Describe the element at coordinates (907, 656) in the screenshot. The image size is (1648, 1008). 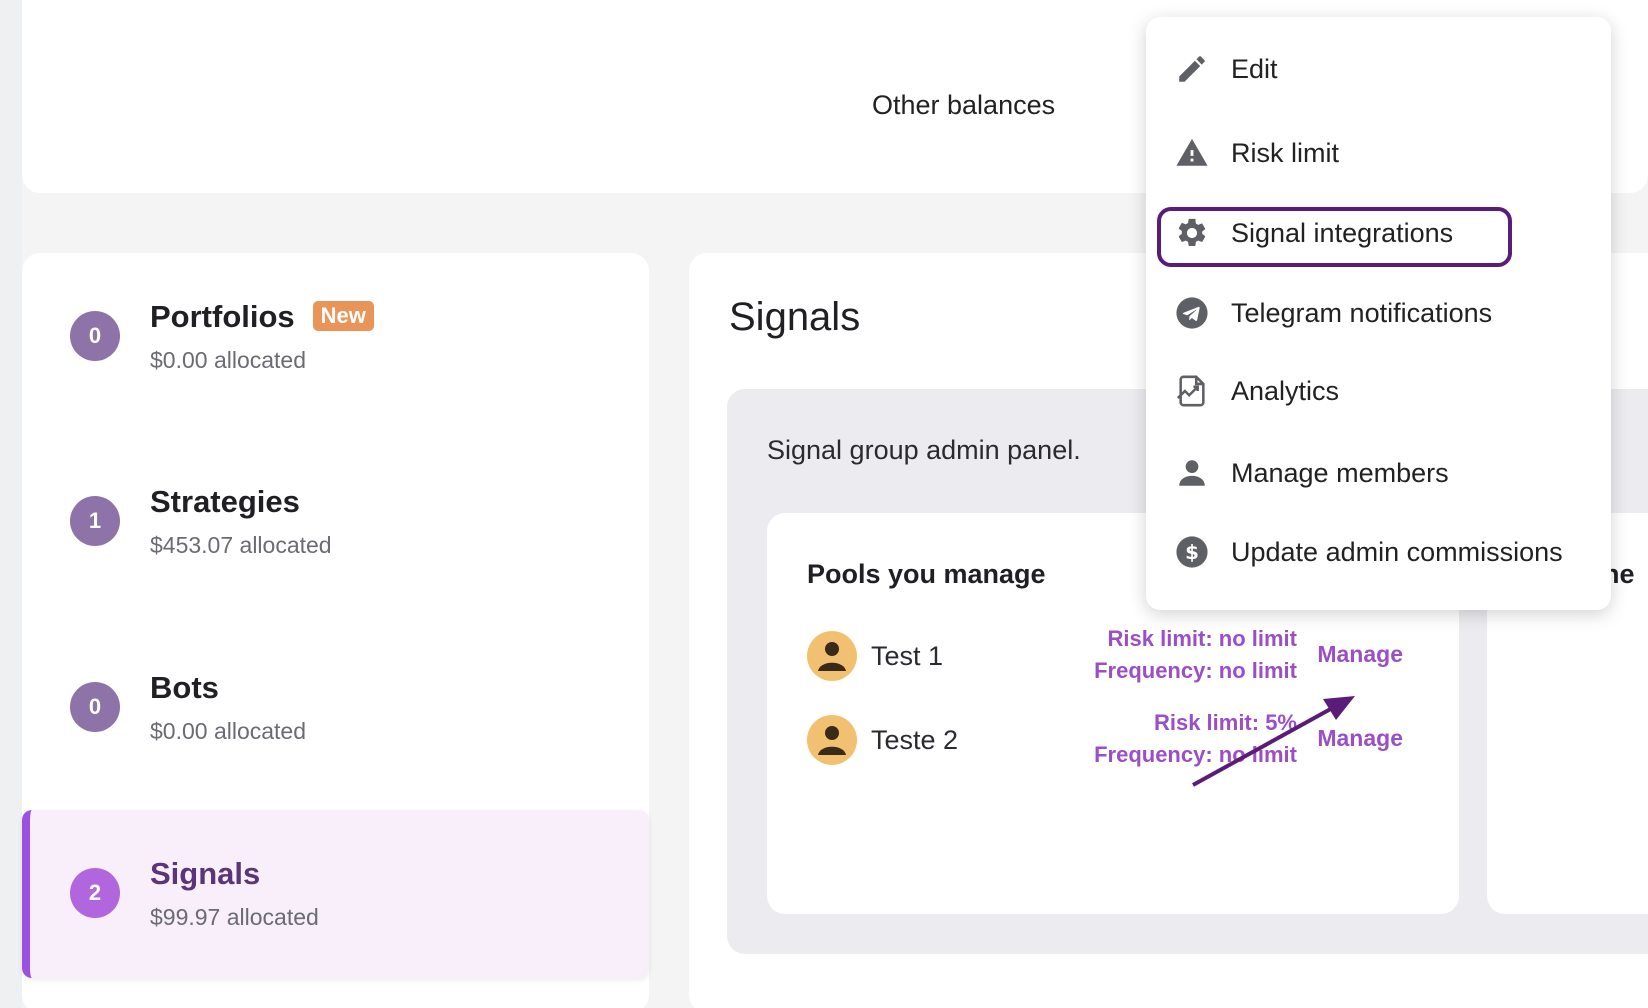
I see `pool-name: Test 1` at that location.